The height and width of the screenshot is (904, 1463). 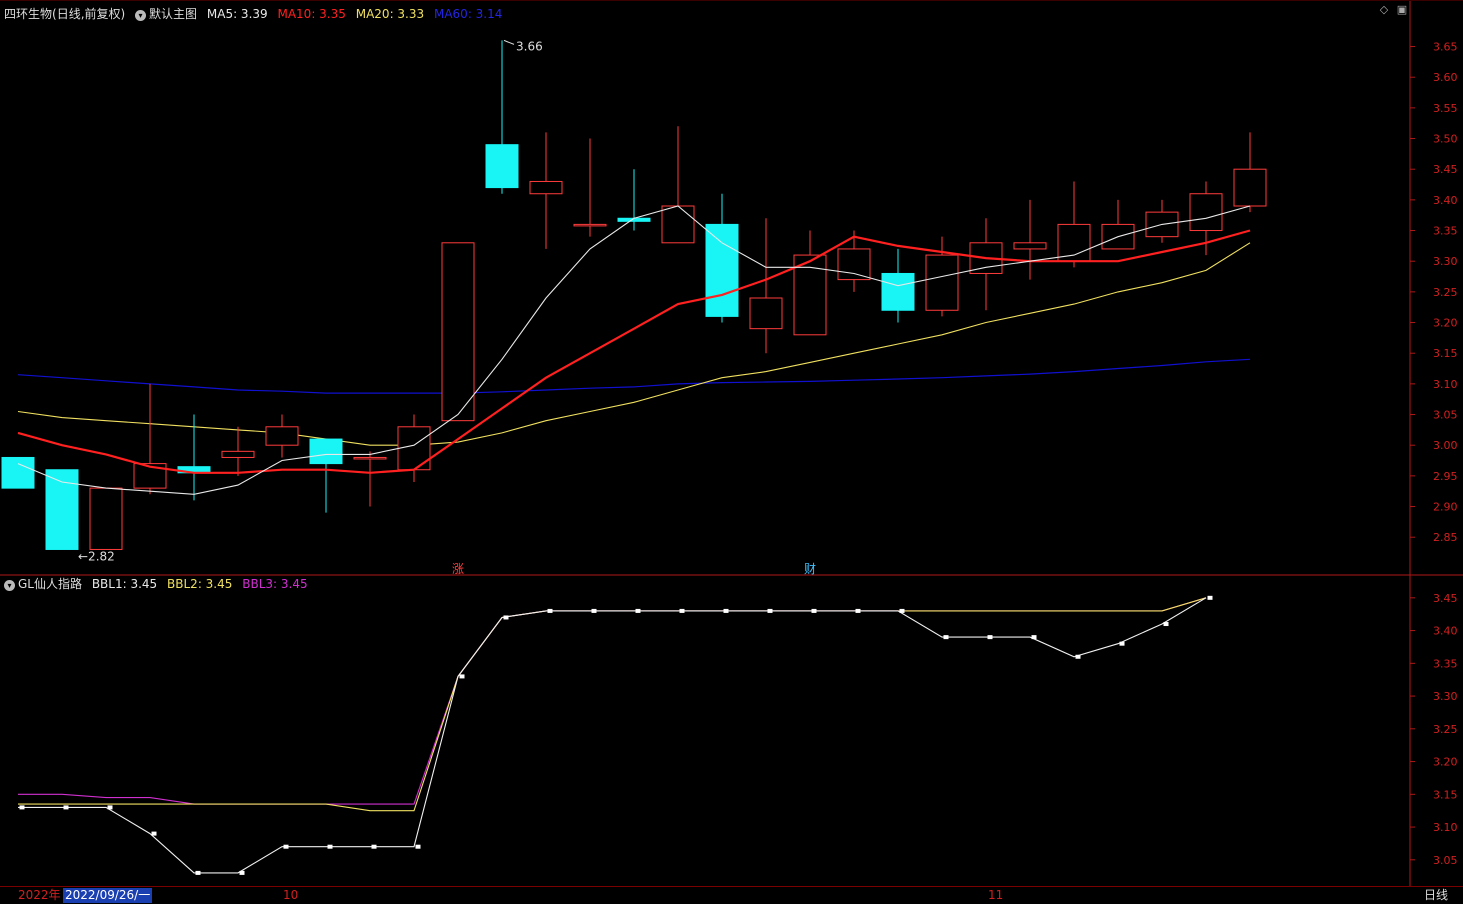 I want to click on price-tick-label: 2.85, so click(x=1445, y=537).